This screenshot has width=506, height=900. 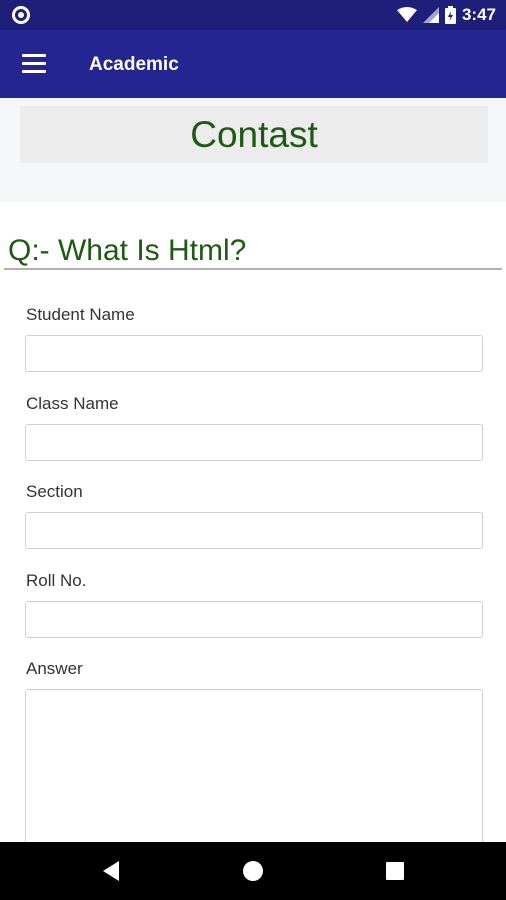 I want to click on wifi-icon, so click(x=406, y=14).